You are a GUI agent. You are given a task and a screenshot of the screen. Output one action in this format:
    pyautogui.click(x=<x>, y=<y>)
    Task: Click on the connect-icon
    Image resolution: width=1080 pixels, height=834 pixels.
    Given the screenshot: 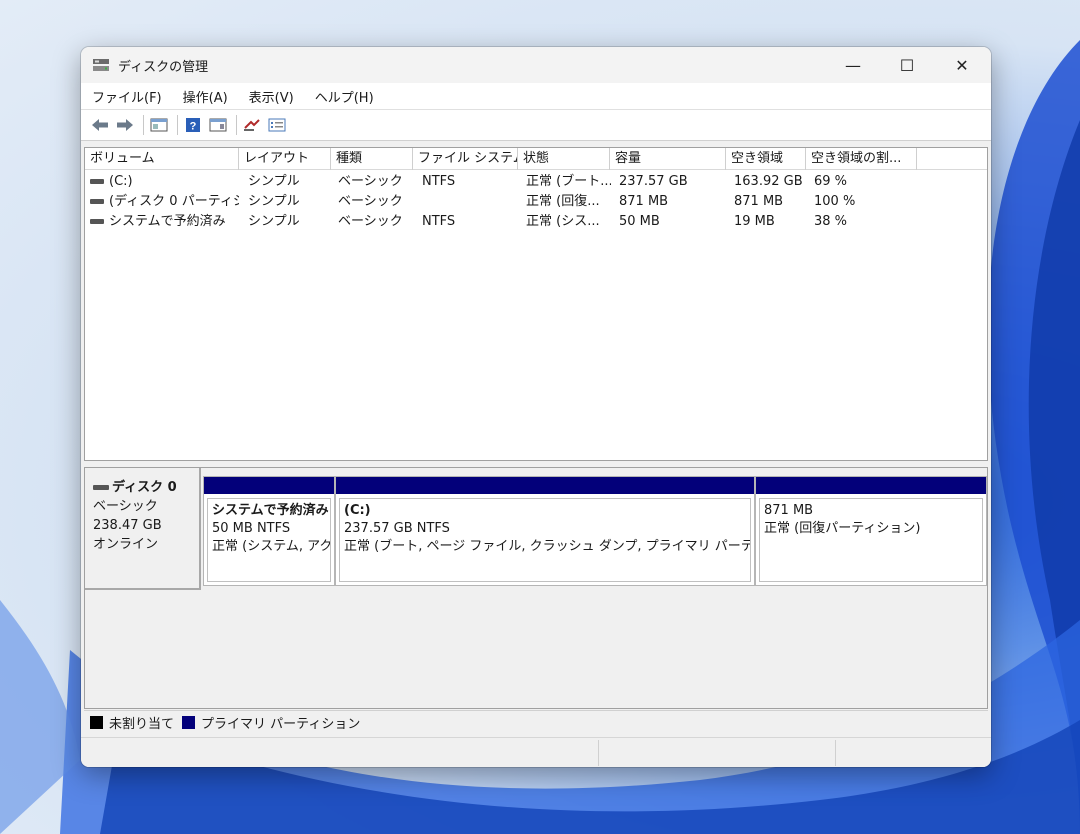 What is the action you would take?
    pyautogui.click(x=252, y=125)
    